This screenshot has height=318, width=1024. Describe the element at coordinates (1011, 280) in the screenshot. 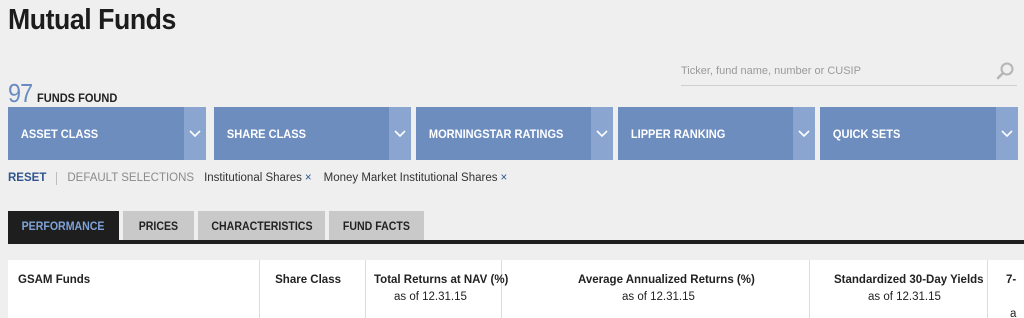

I see `column-title: 7-` at that location.